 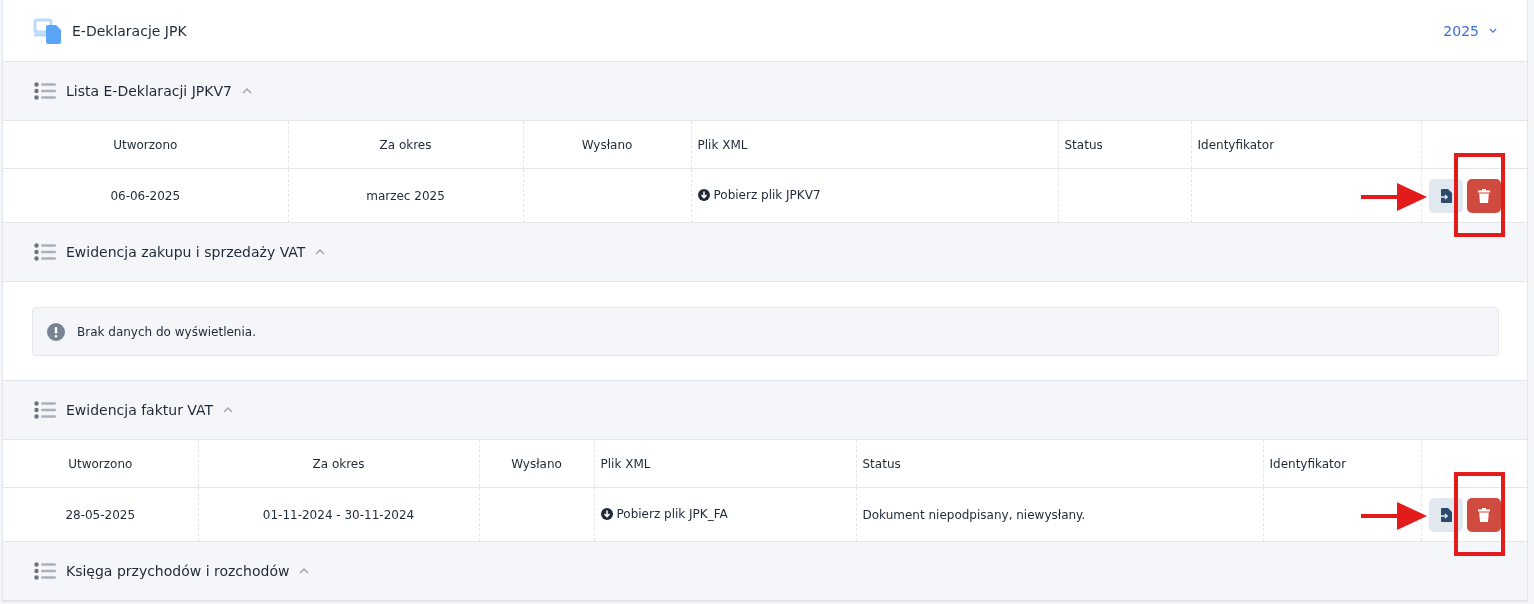 I want to click on section-title: Ewidencja zakupu i sprzedaży VAT, so click(x=186, y=252).